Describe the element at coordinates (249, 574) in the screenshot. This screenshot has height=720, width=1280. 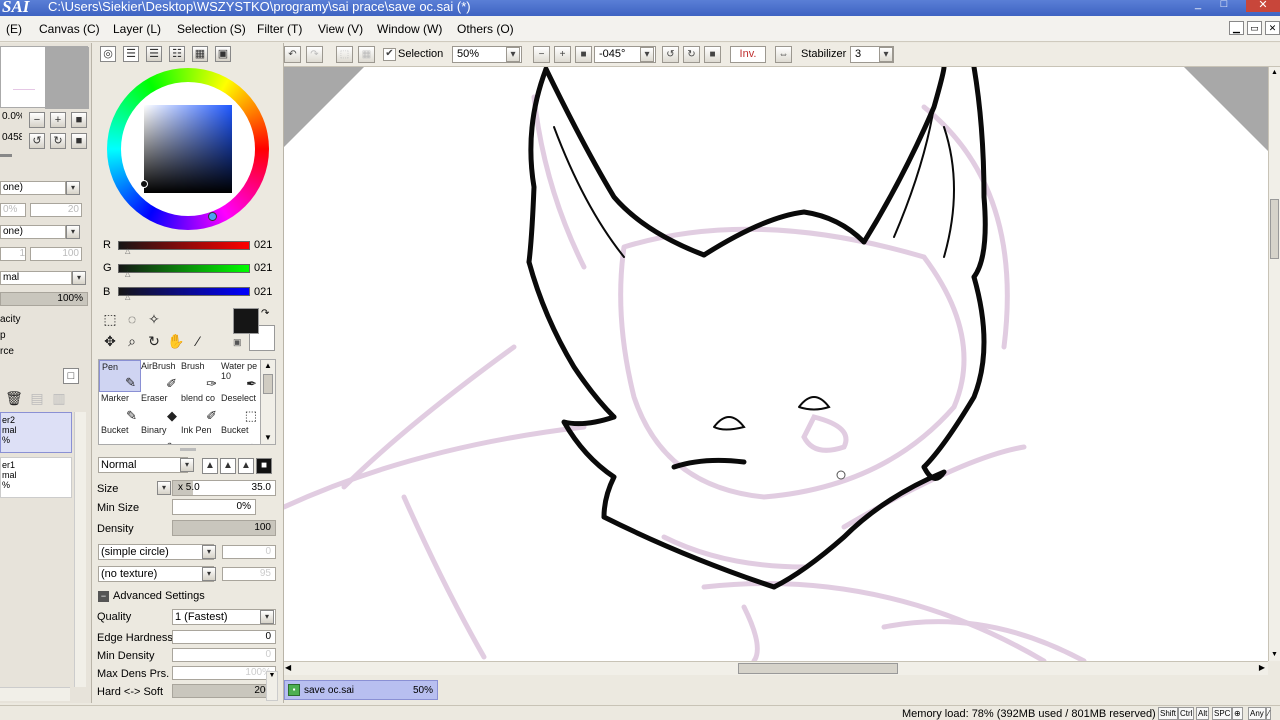
I see `brush-texture-strength: 95` at that location.